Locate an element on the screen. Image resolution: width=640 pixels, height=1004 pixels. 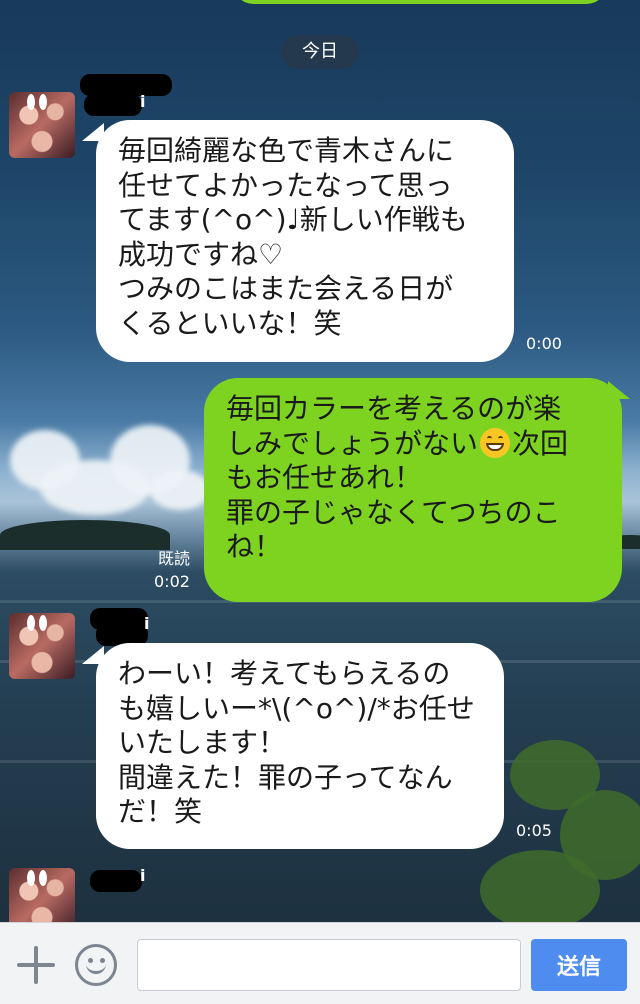
message-line: いたします！ is located at coordinates (202, 743).